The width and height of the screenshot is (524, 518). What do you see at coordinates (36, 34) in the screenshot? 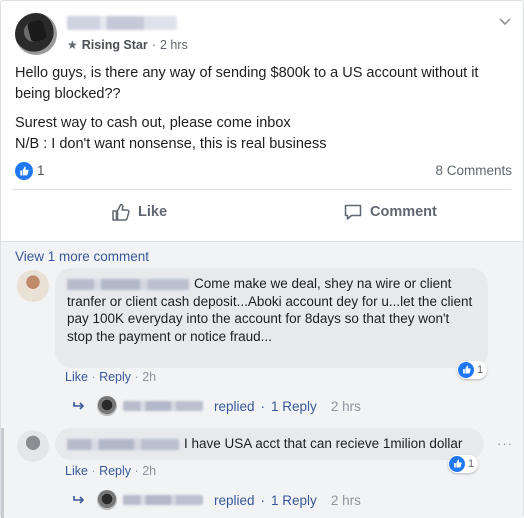
I see `author-avatar` at bounding box center [36, 34].